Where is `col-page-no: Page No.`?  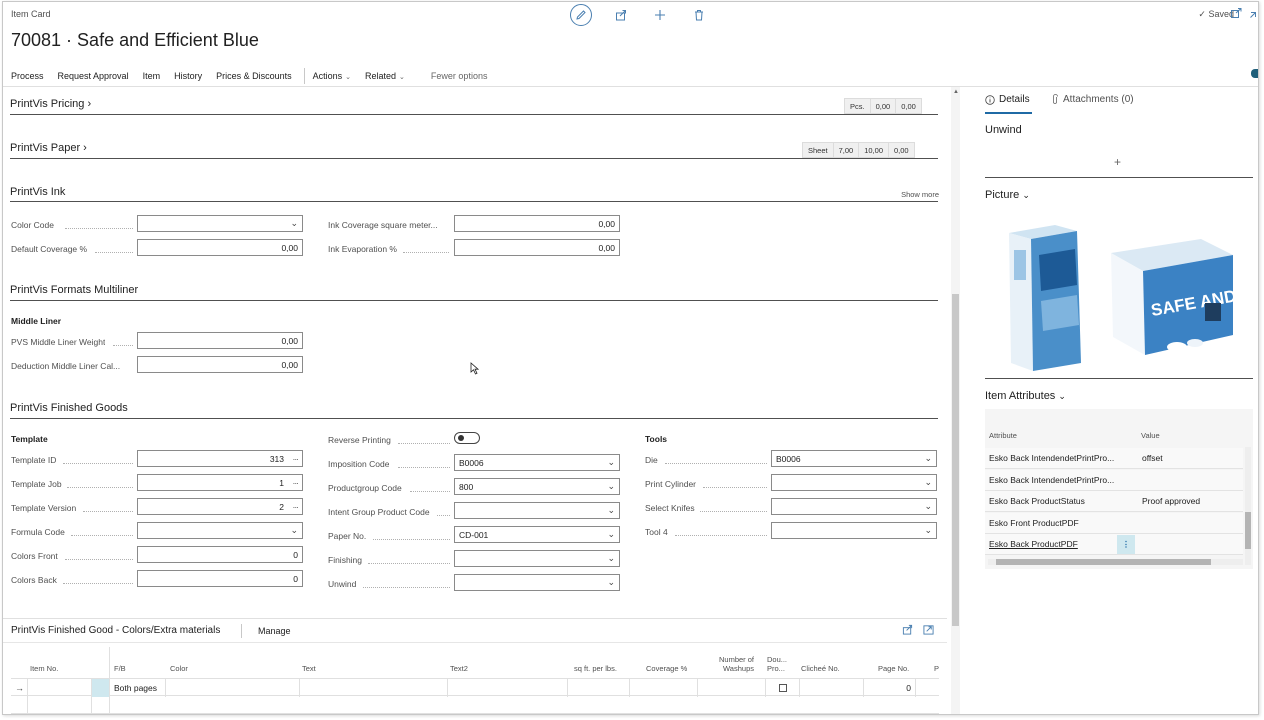
col-page-no: Page No. is located at coordinates (893, 668).